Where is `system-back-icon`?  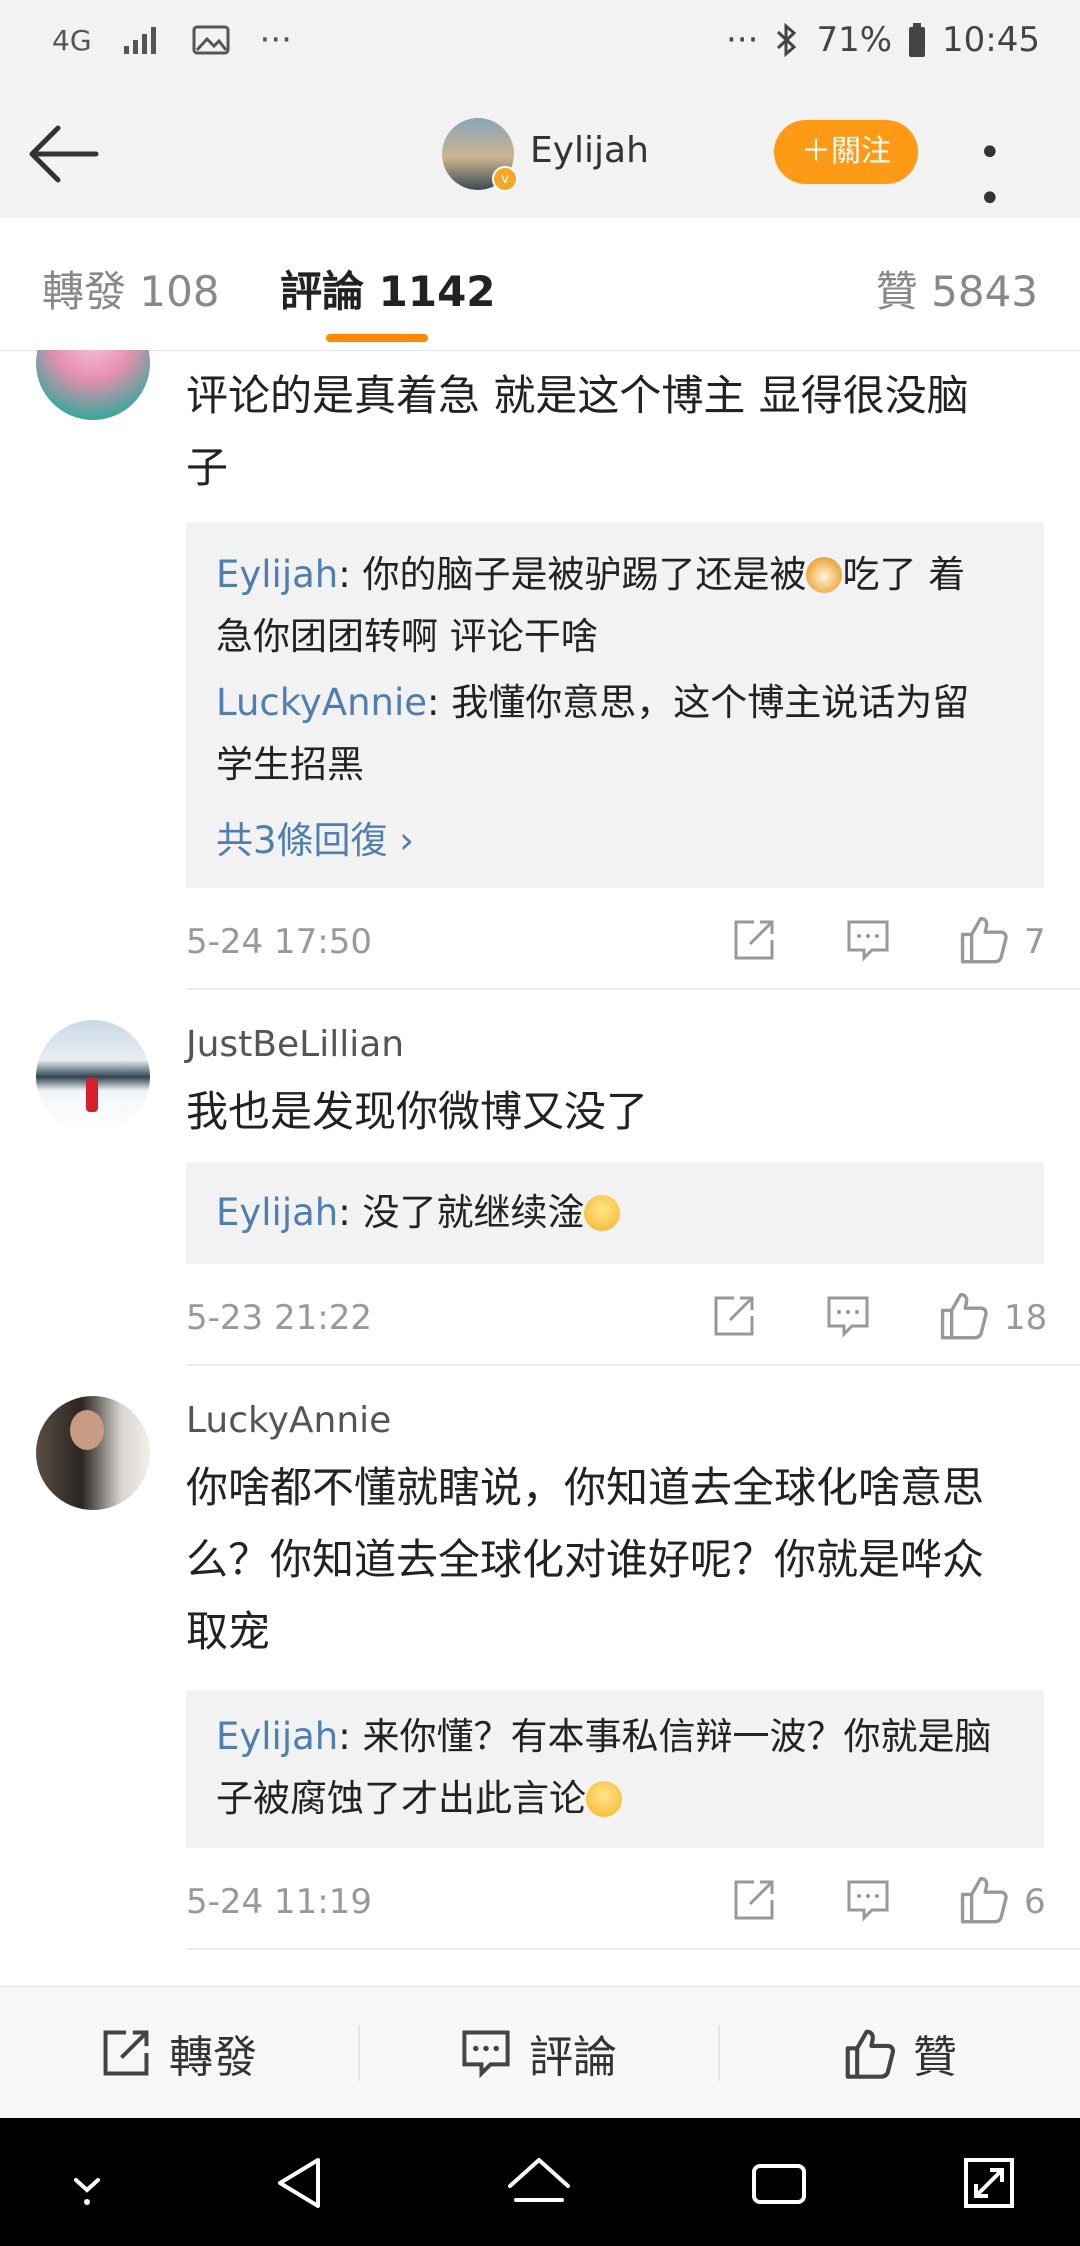 system-back-icon is located at coordinates (301, 2183).